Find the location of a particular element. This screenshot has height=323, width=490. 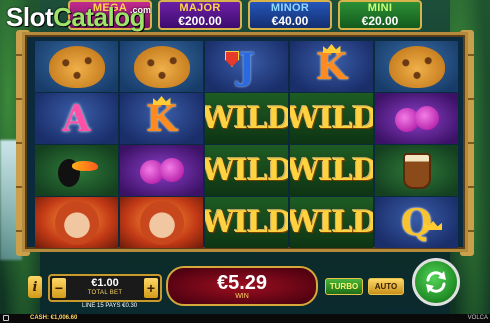

symbol-q: Q is located at coordinates (416, 222).